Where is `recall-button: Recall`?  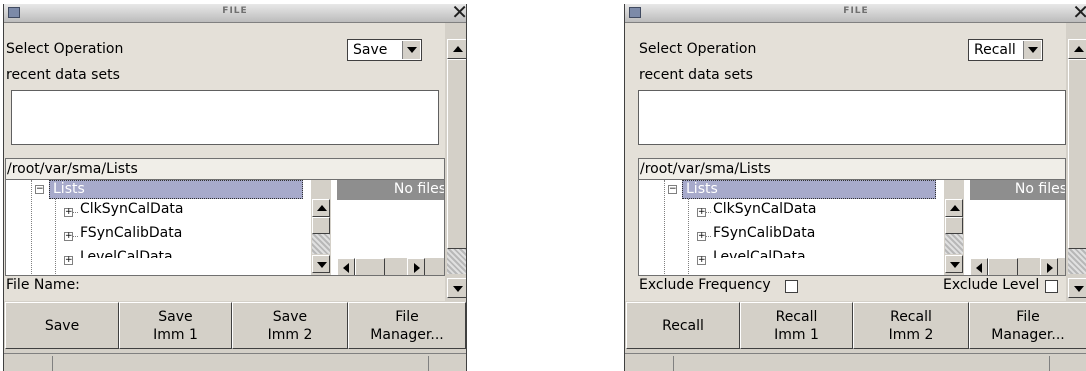
recall-button: Recall is located at coordinates (683, 325).